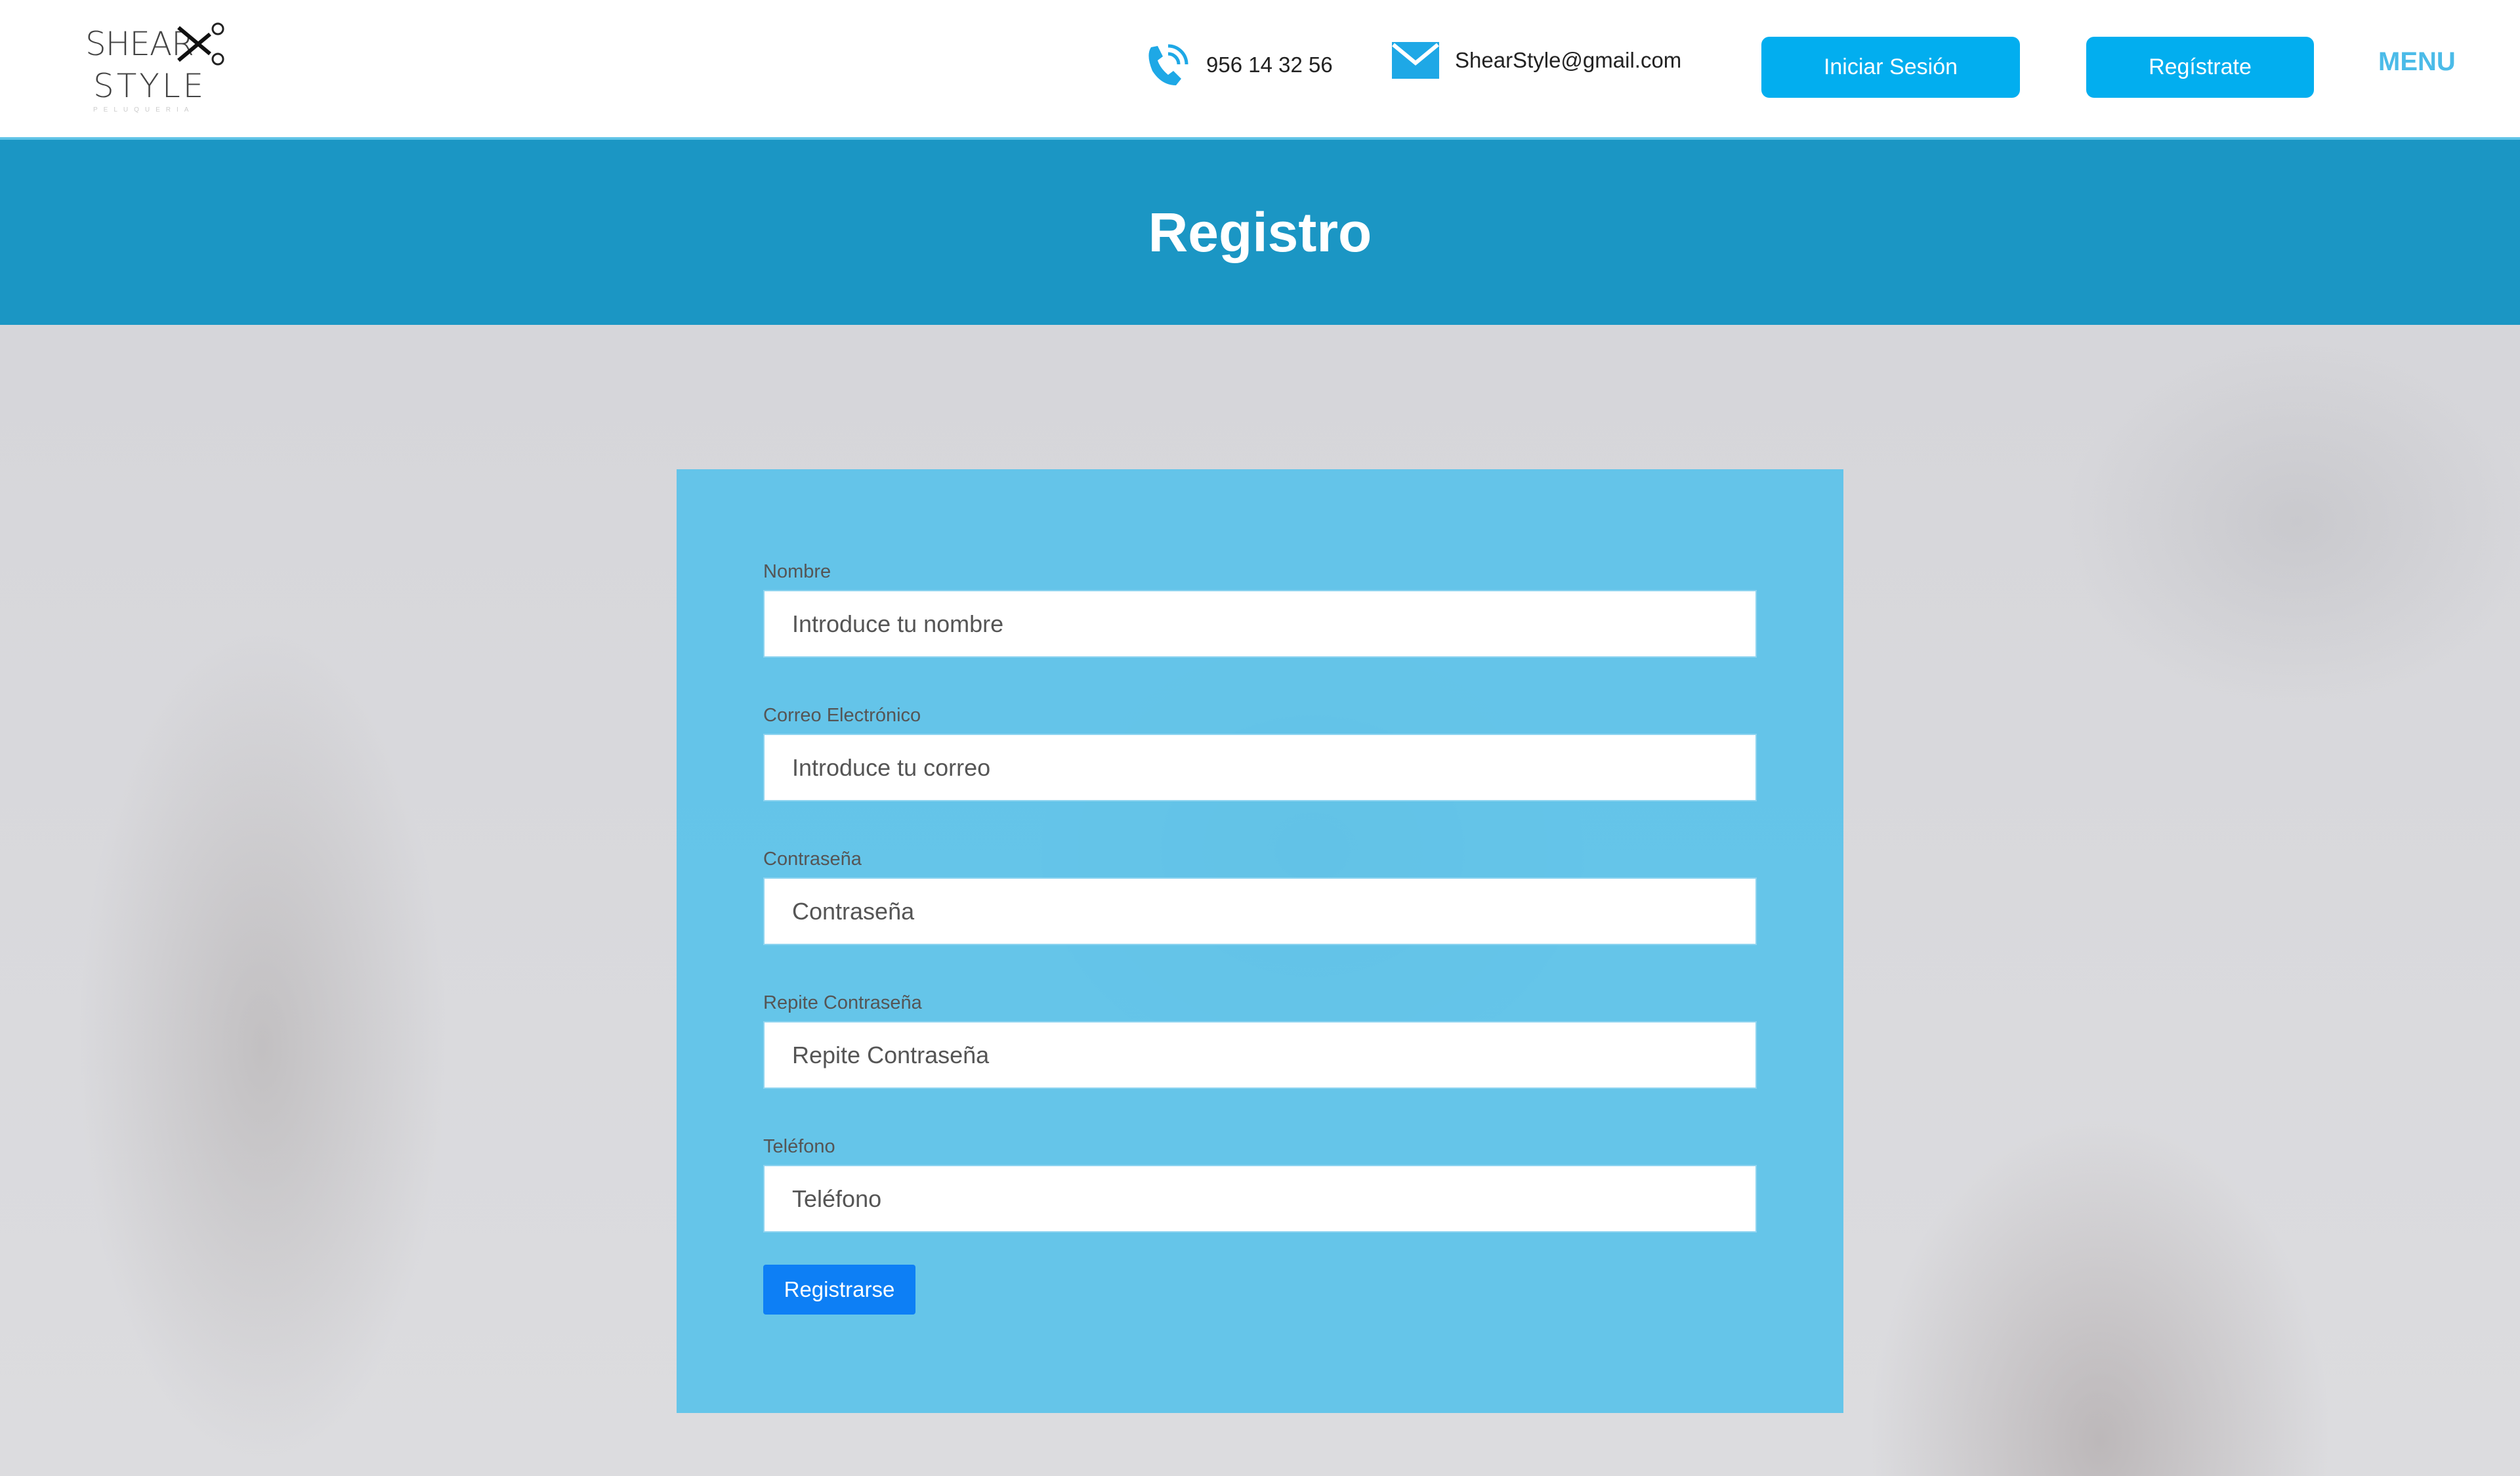  What do you see at coordinates (1415, 60) in the screenshot?
I see `mail-icon` at bounding box center [1415, 60].